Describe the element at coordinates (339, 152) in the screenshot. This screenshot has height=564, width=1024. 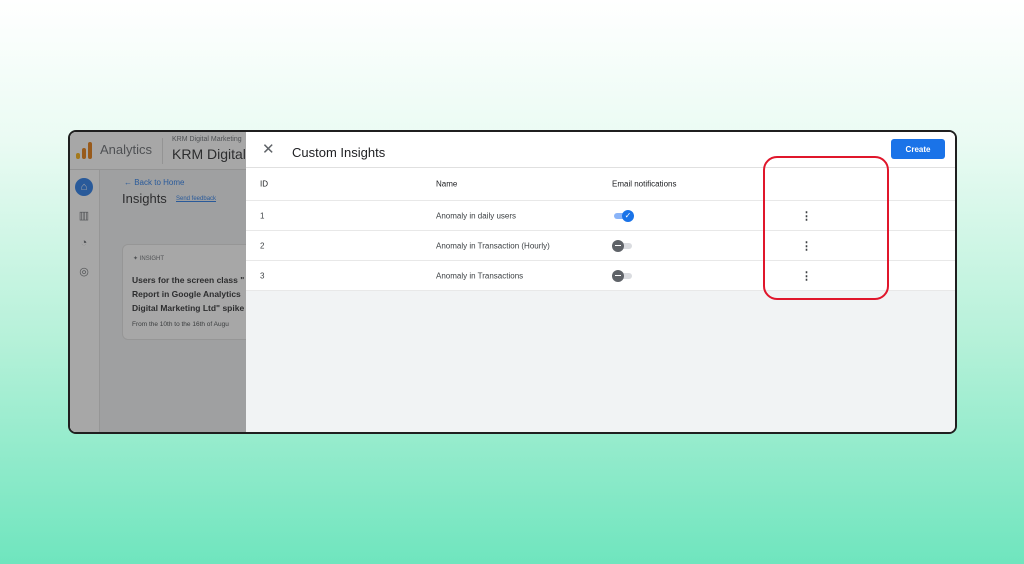
I see `panel-title: Custom Insights` at that location.